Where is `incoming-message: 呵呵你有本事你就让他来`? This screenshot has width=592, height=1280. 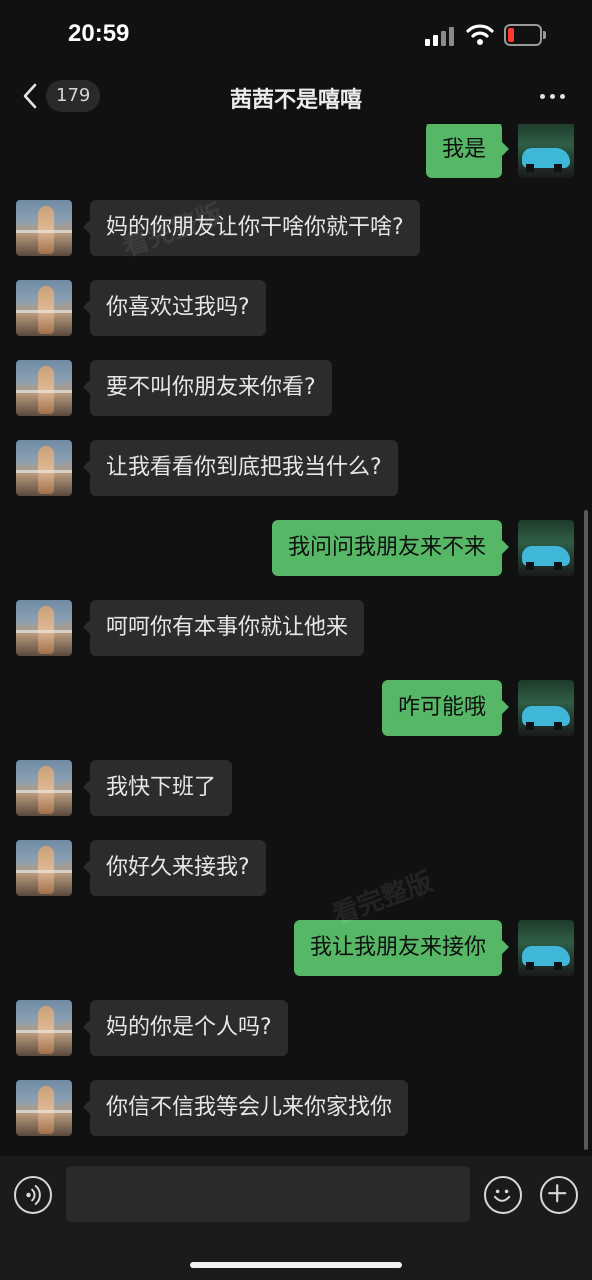 incoming-message: 呵呵你有本事你就让他来 is located at coordinates (296, 628).